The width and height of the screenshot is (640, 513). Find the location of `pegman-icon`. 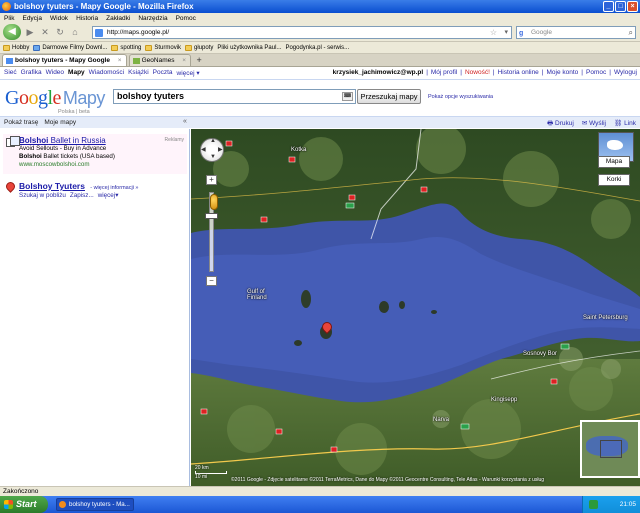

pegman-icon is located at coordinates (214, 202).